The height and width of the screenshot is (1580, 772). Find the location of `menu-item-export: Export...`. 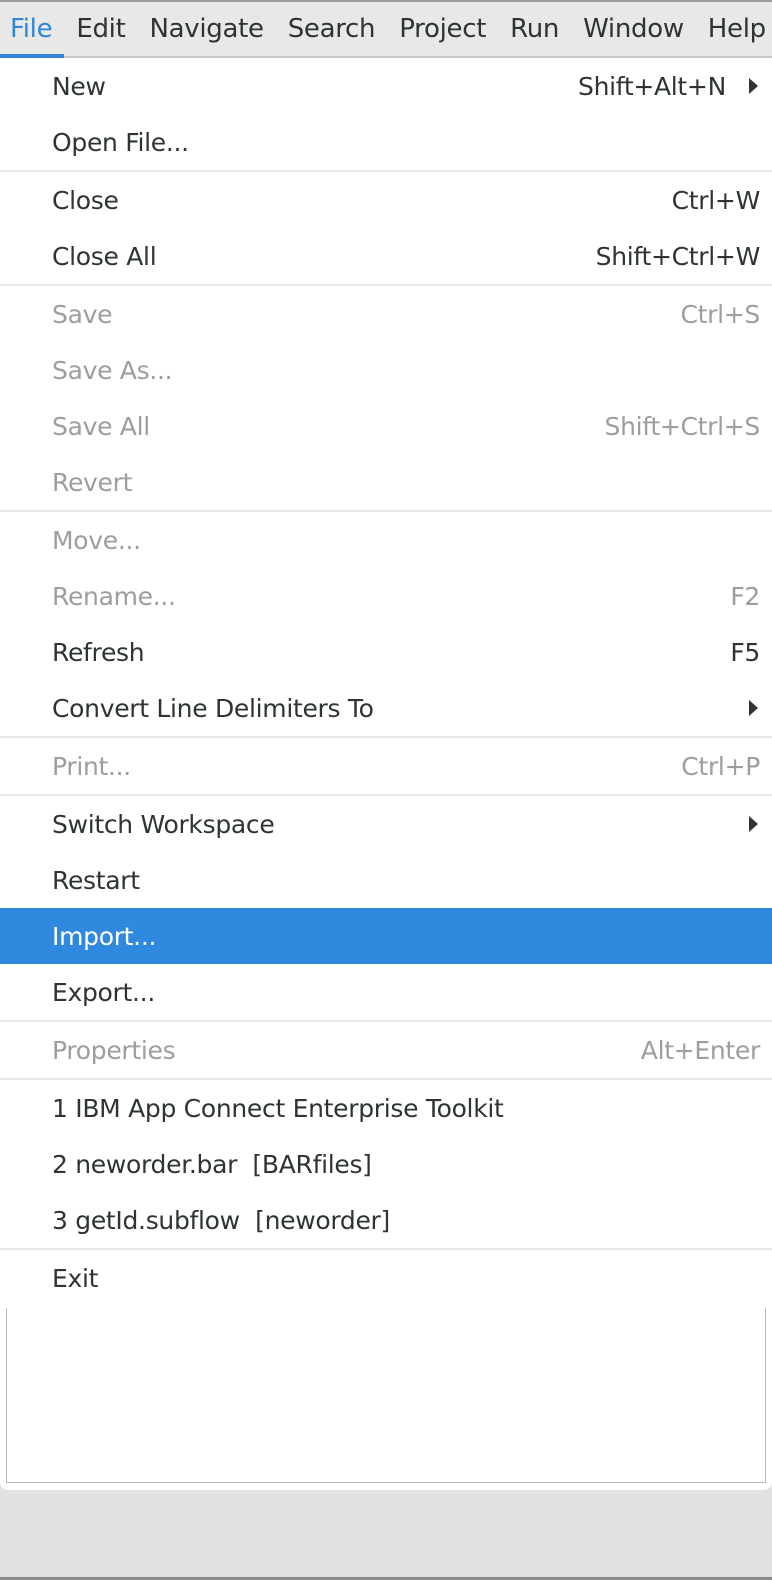

menu-item-export: Export... is located at coordinates (386, 992).